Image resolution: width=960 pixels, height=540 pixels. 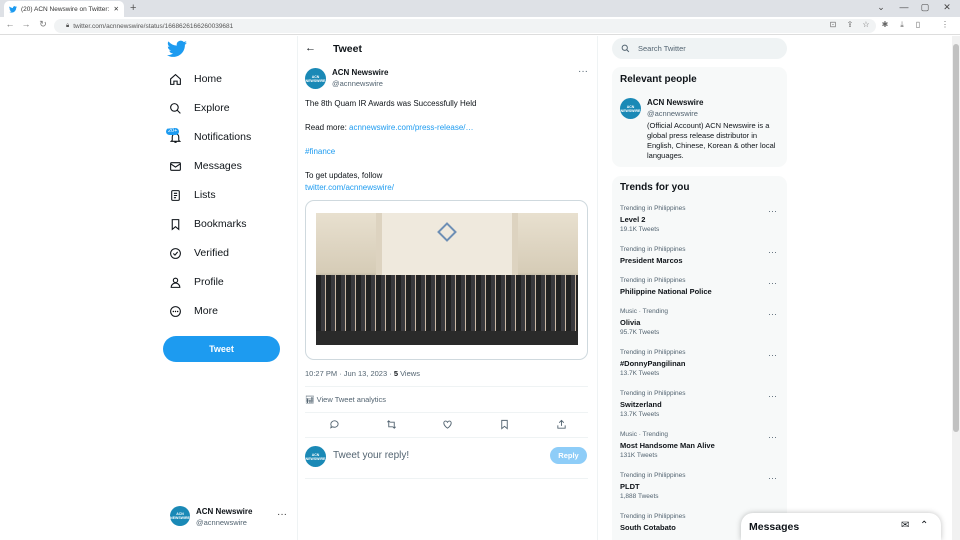 I want to click on sidebar-item-home: Home, so click(x=195, y=79).